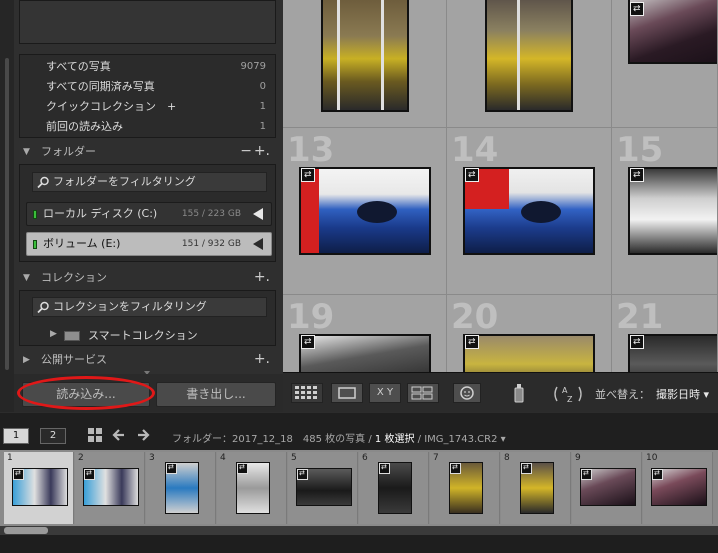  I want to click on smart-collection-icon, so click(72, 336).